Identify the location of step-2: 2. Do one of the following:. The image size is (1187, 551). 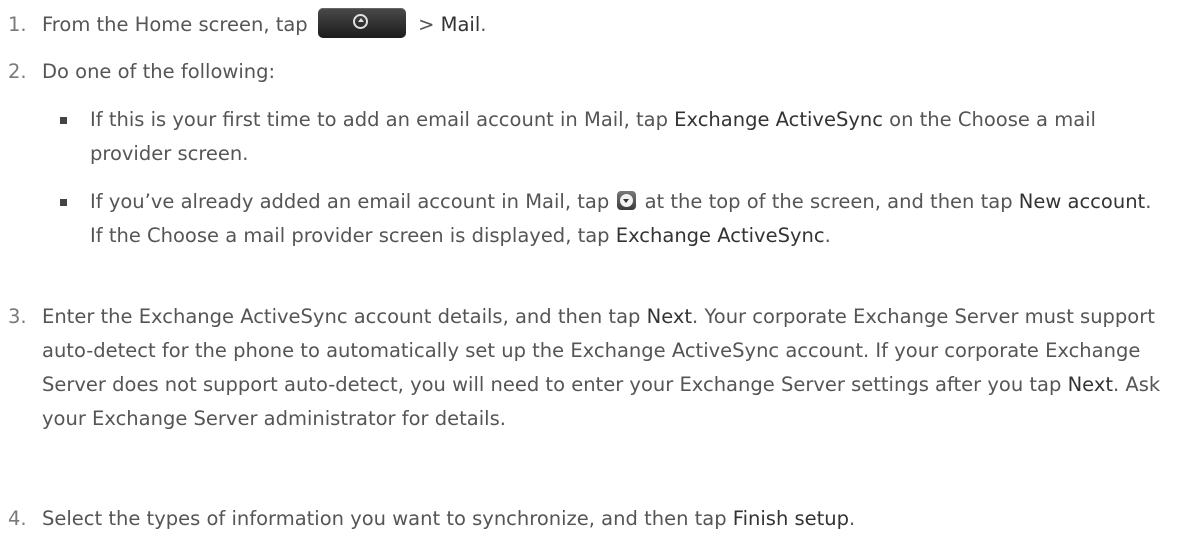
(587, 72).